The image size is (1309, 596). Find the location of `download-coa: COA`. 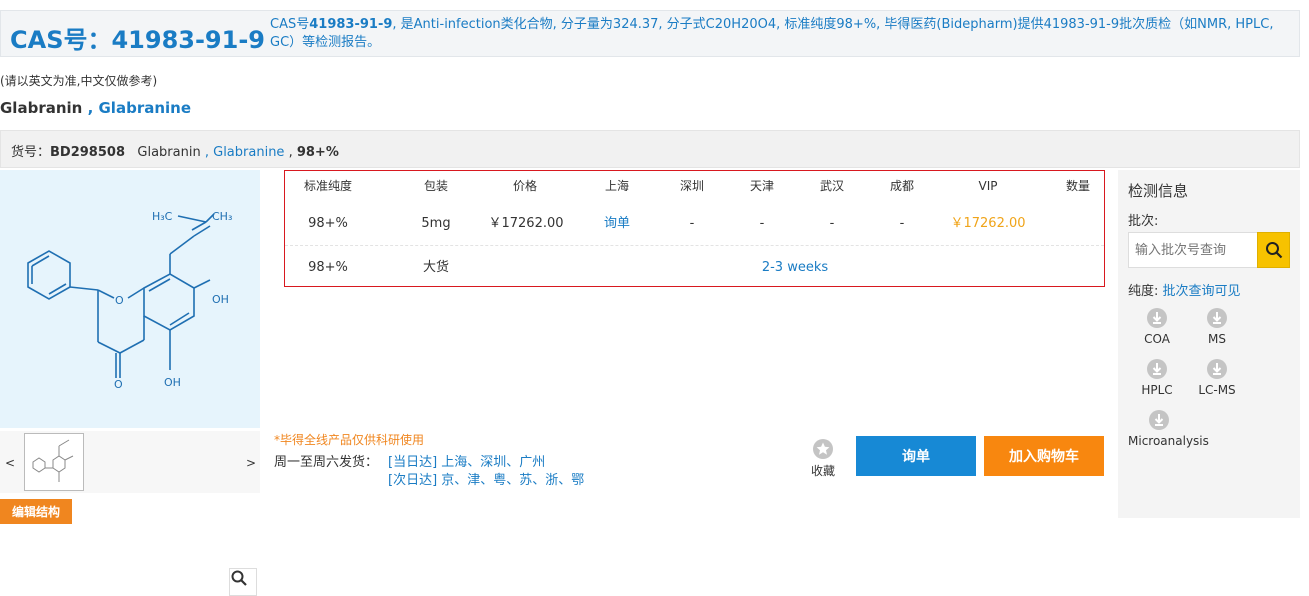

download-coa: COA is located at coordinates (1157, 326).